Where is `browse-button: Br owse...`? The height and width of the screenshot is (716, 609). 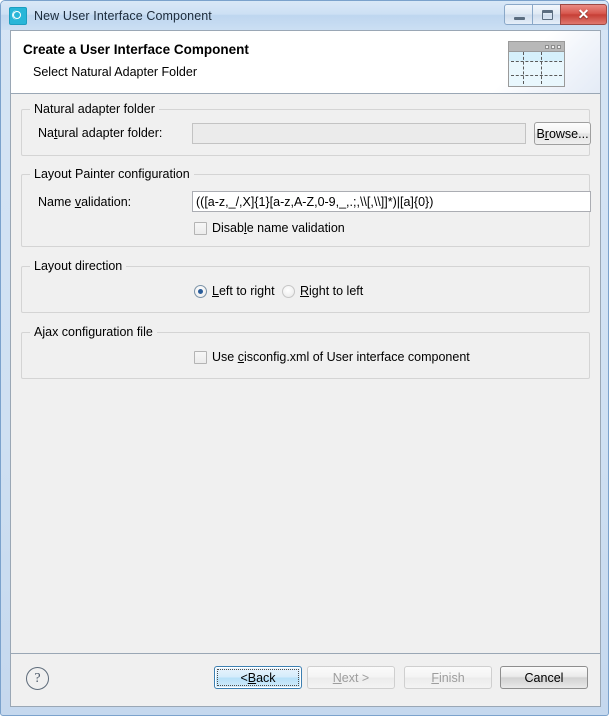 browse-button: Br owse... is located at coordinates (562, 133).